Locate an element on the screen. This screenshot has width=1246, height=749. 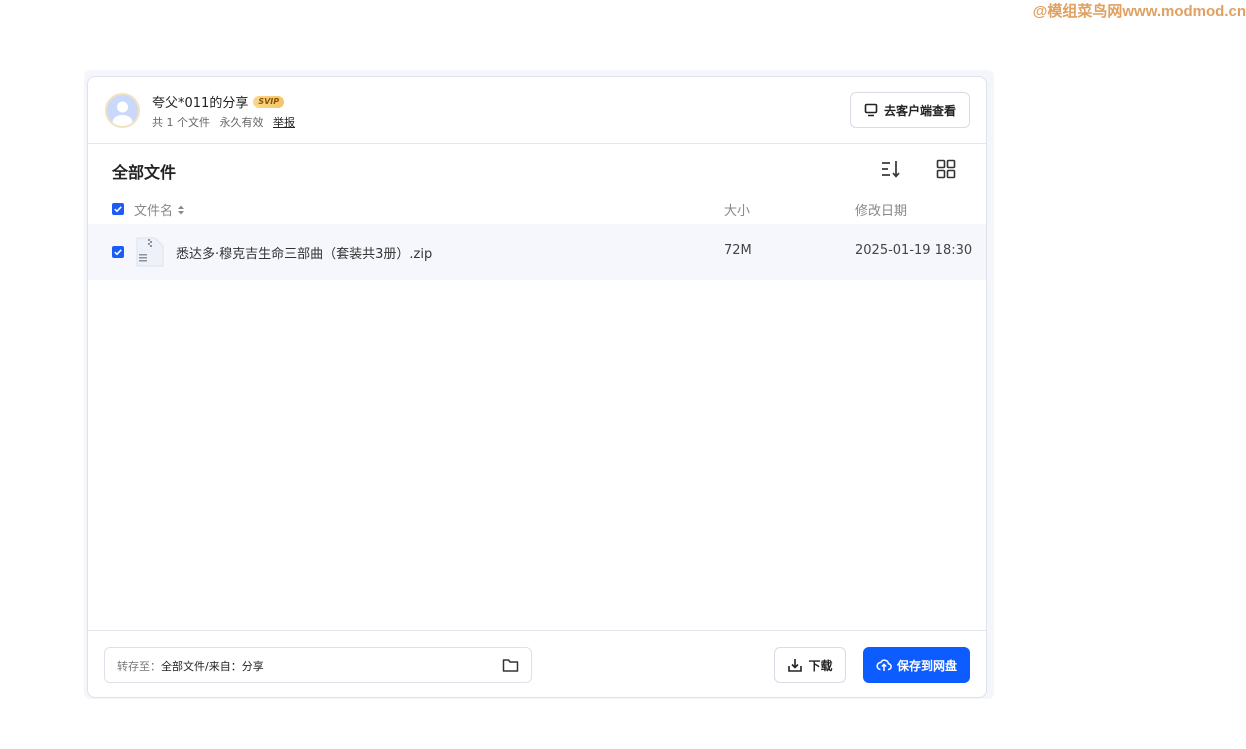
user-avatar-icon is located at coordinates (122, 110).